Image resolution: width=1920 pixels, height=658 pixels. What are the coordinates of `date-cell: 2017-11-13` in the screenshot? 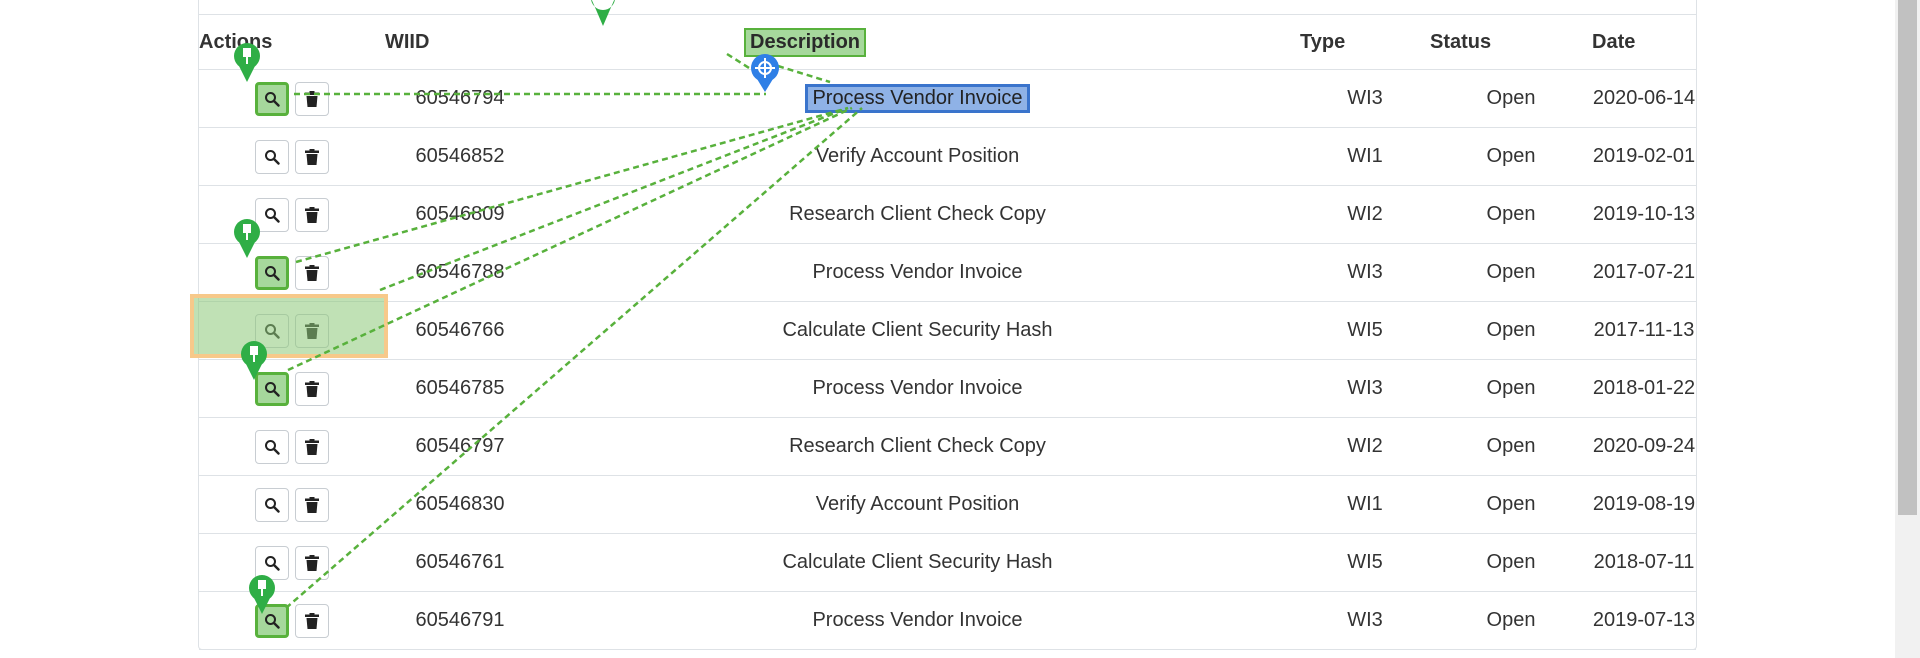 It's located at (1644, 330).